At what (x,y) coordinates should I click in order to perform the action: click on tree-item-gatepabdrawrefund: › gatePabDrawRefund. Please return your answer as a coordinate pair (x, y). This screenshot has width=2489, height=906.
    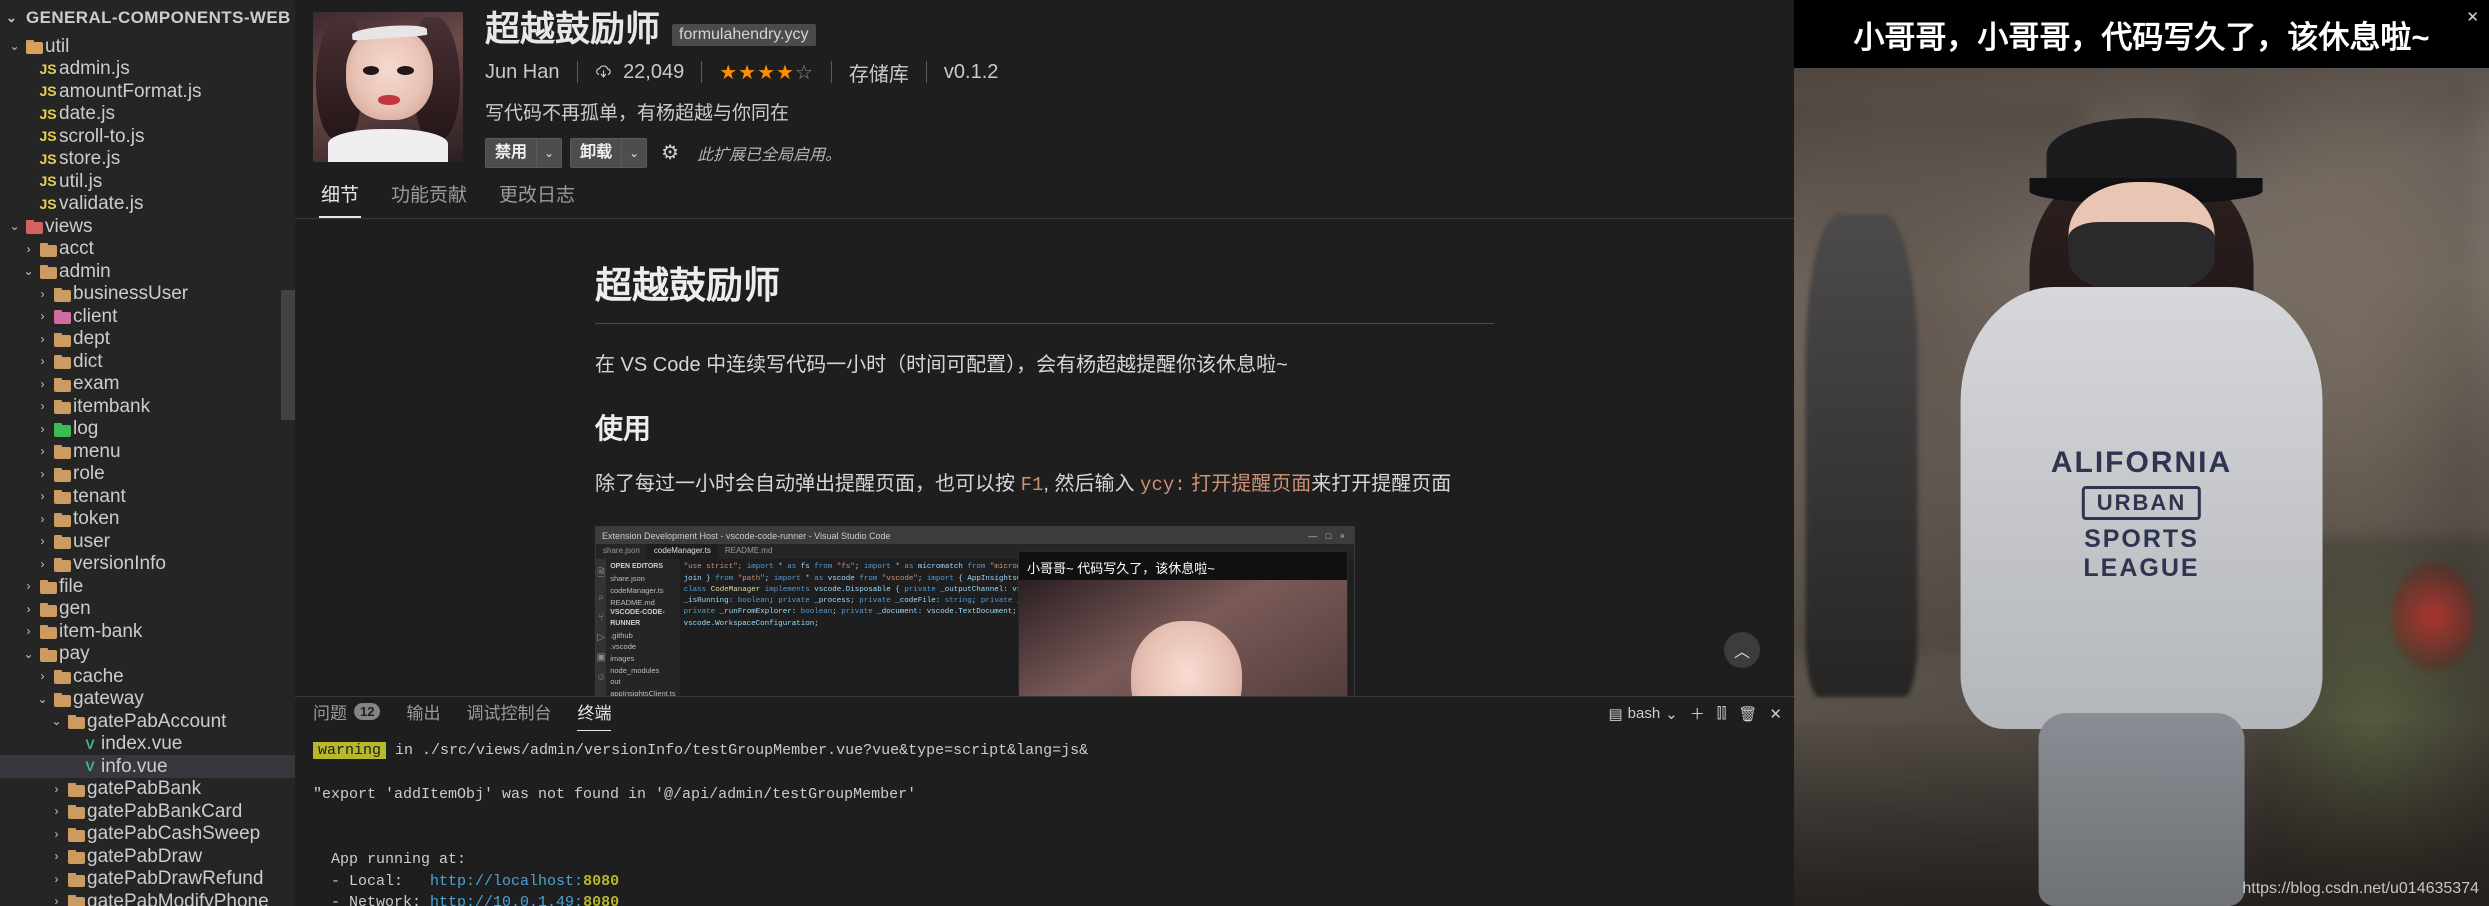
    Looking at the image, I should click on (147, 879).